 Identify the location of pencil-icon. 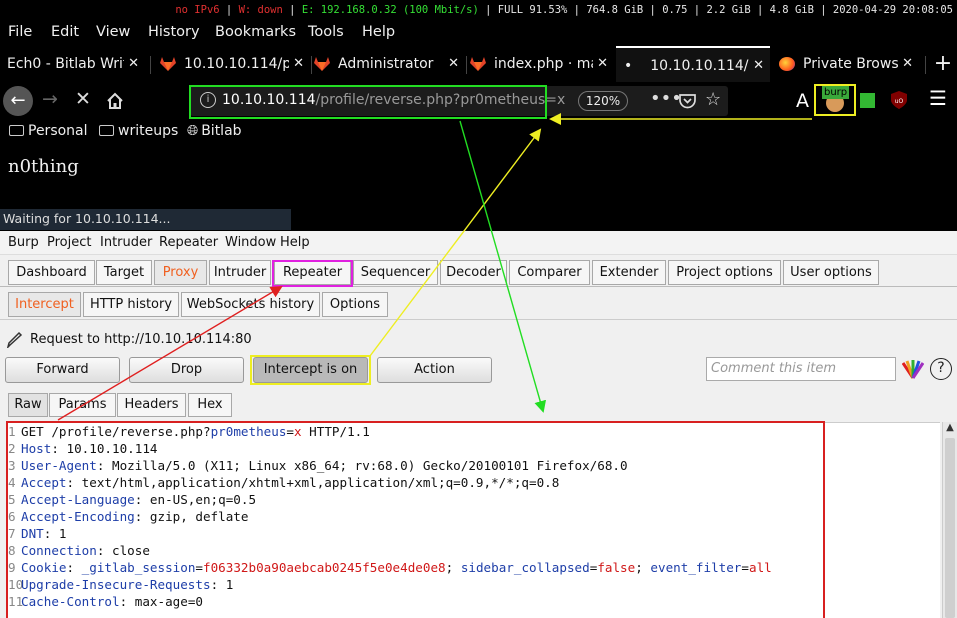
(15, 339).